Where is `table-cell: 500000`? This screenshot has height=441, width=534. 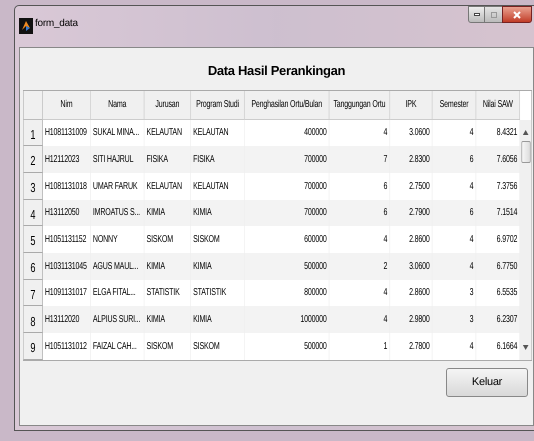 table-cell: 500000 is located at coordinates (287, 346).